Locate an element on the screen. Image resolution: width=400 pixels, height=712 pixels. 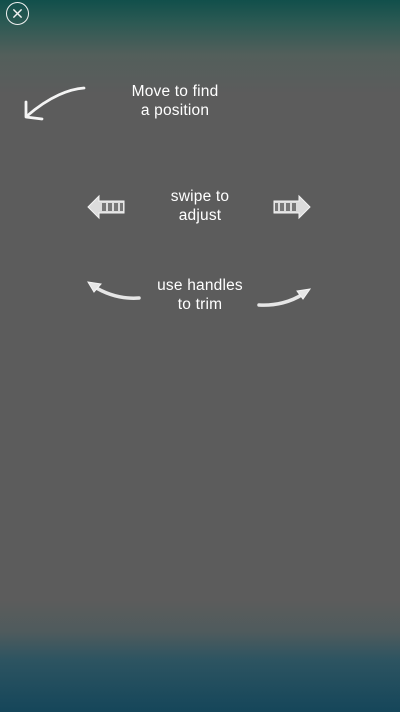
swipe-hint: swipe to adjust is located at coordinates (200, 206).